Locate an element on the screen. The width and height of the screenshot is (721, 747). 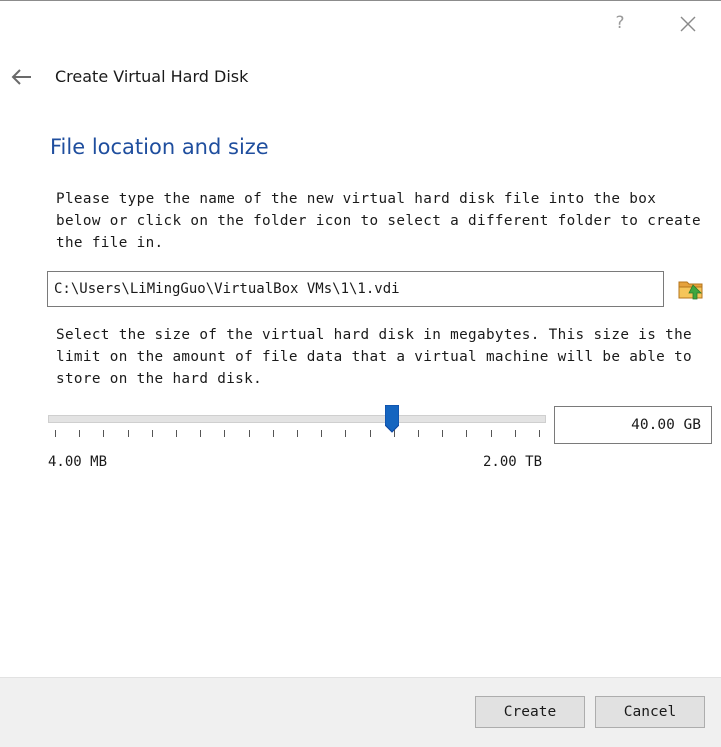
cancel-button: Cancel is located at coordinates (650, 712).